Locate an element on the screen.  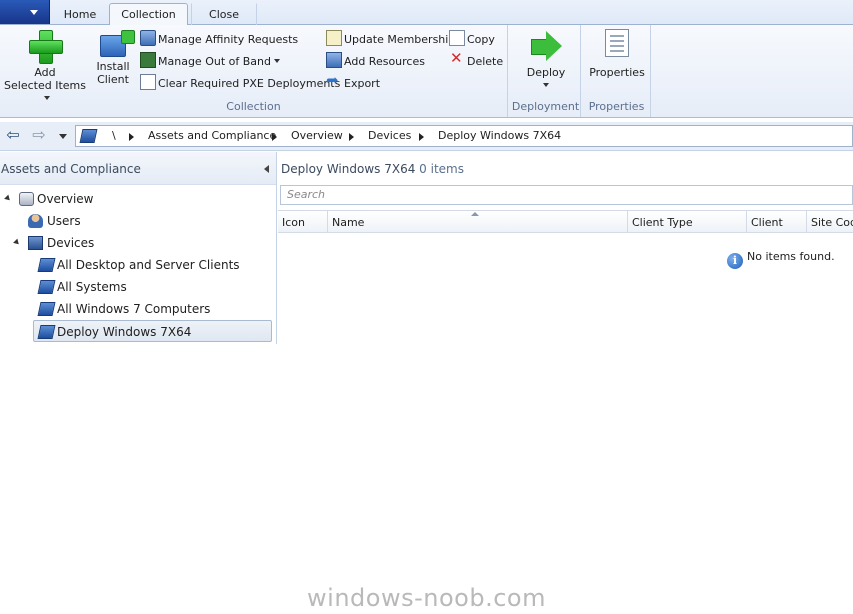
install-client-button: Install Client is located at coordinates (113, 57).